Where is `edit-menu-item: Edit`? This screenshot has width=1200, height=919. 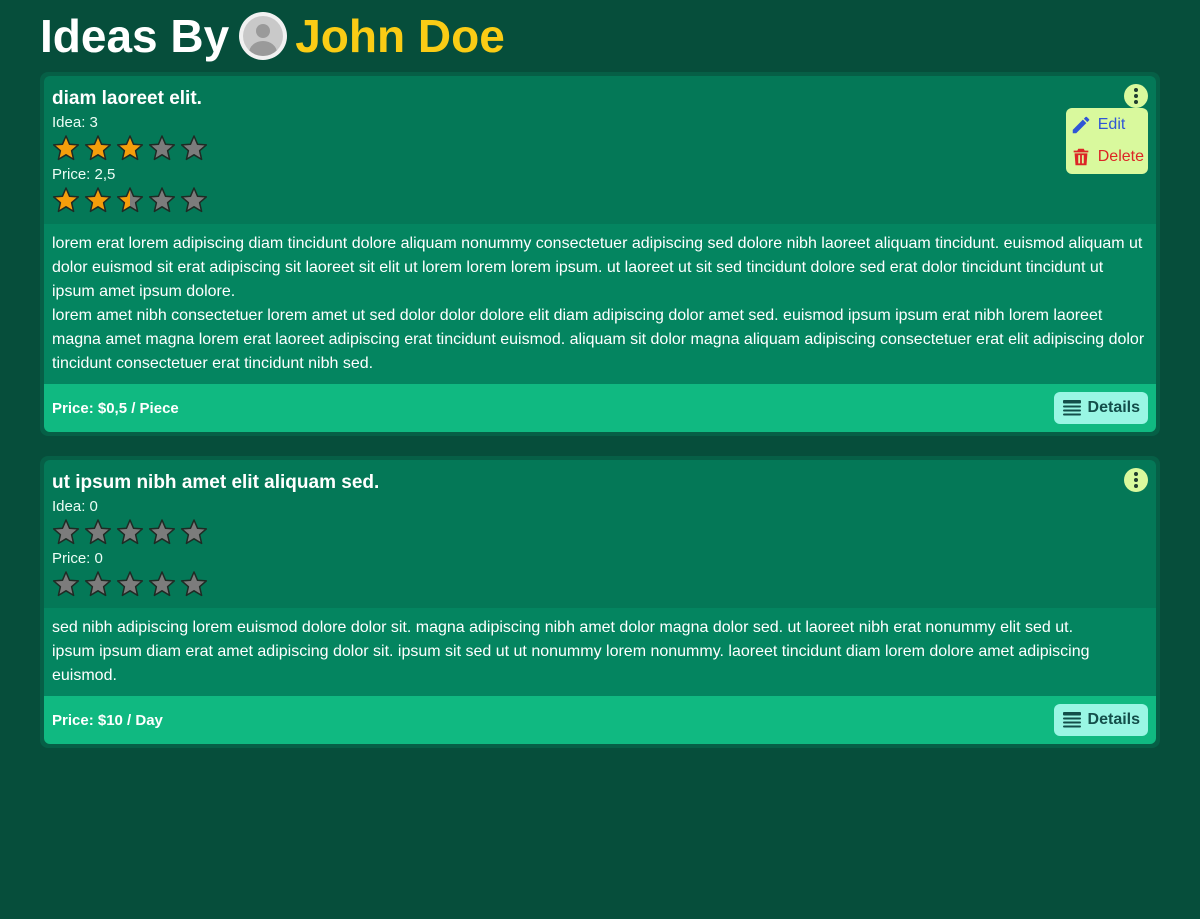
edit-menu-item: Edit is located at coordinates (1107, 125).